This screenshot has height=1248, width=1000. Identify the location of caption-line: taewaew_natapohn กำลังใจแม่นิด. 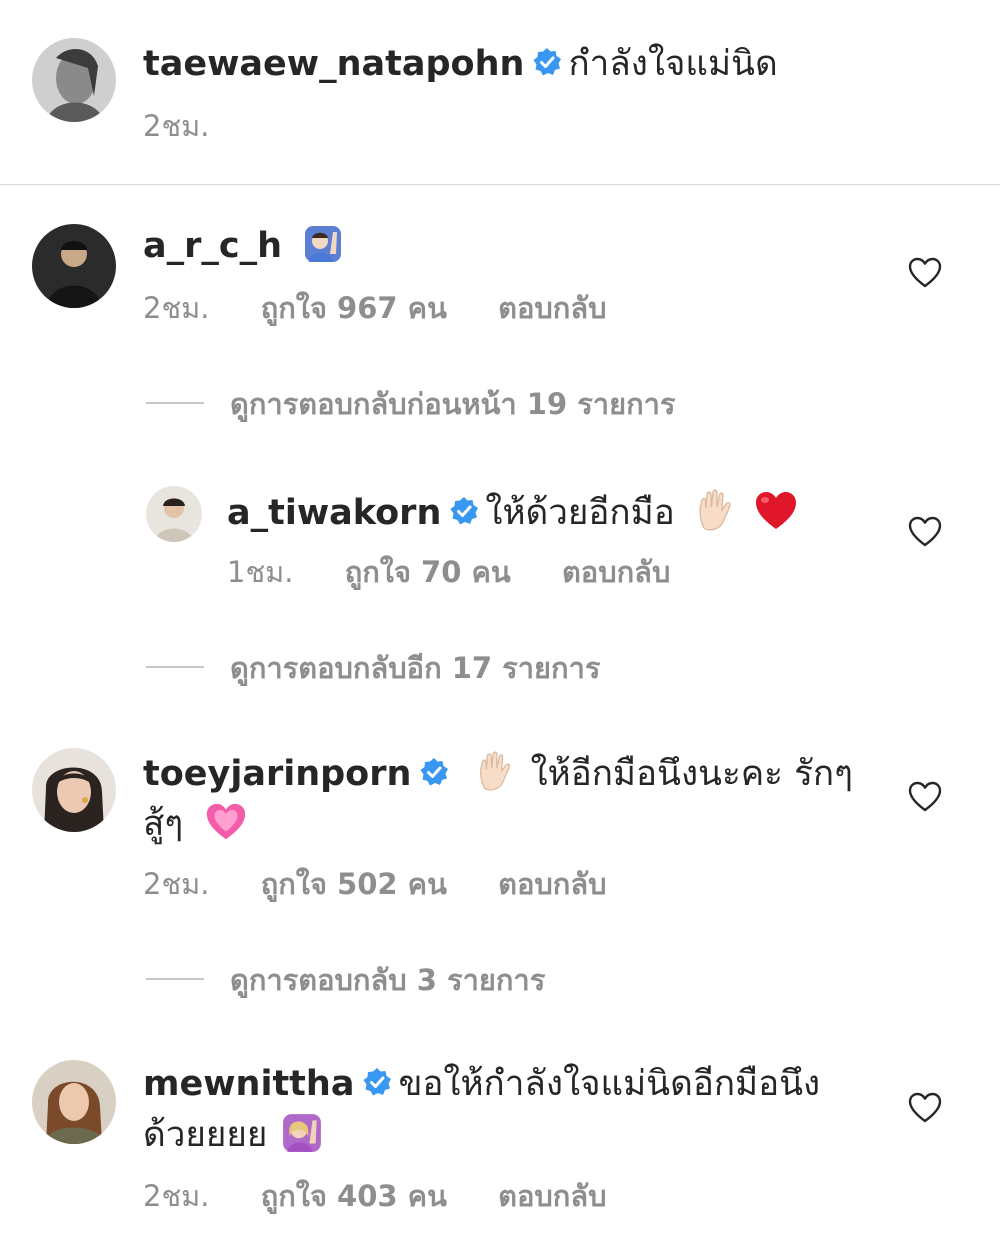
(460, 64).